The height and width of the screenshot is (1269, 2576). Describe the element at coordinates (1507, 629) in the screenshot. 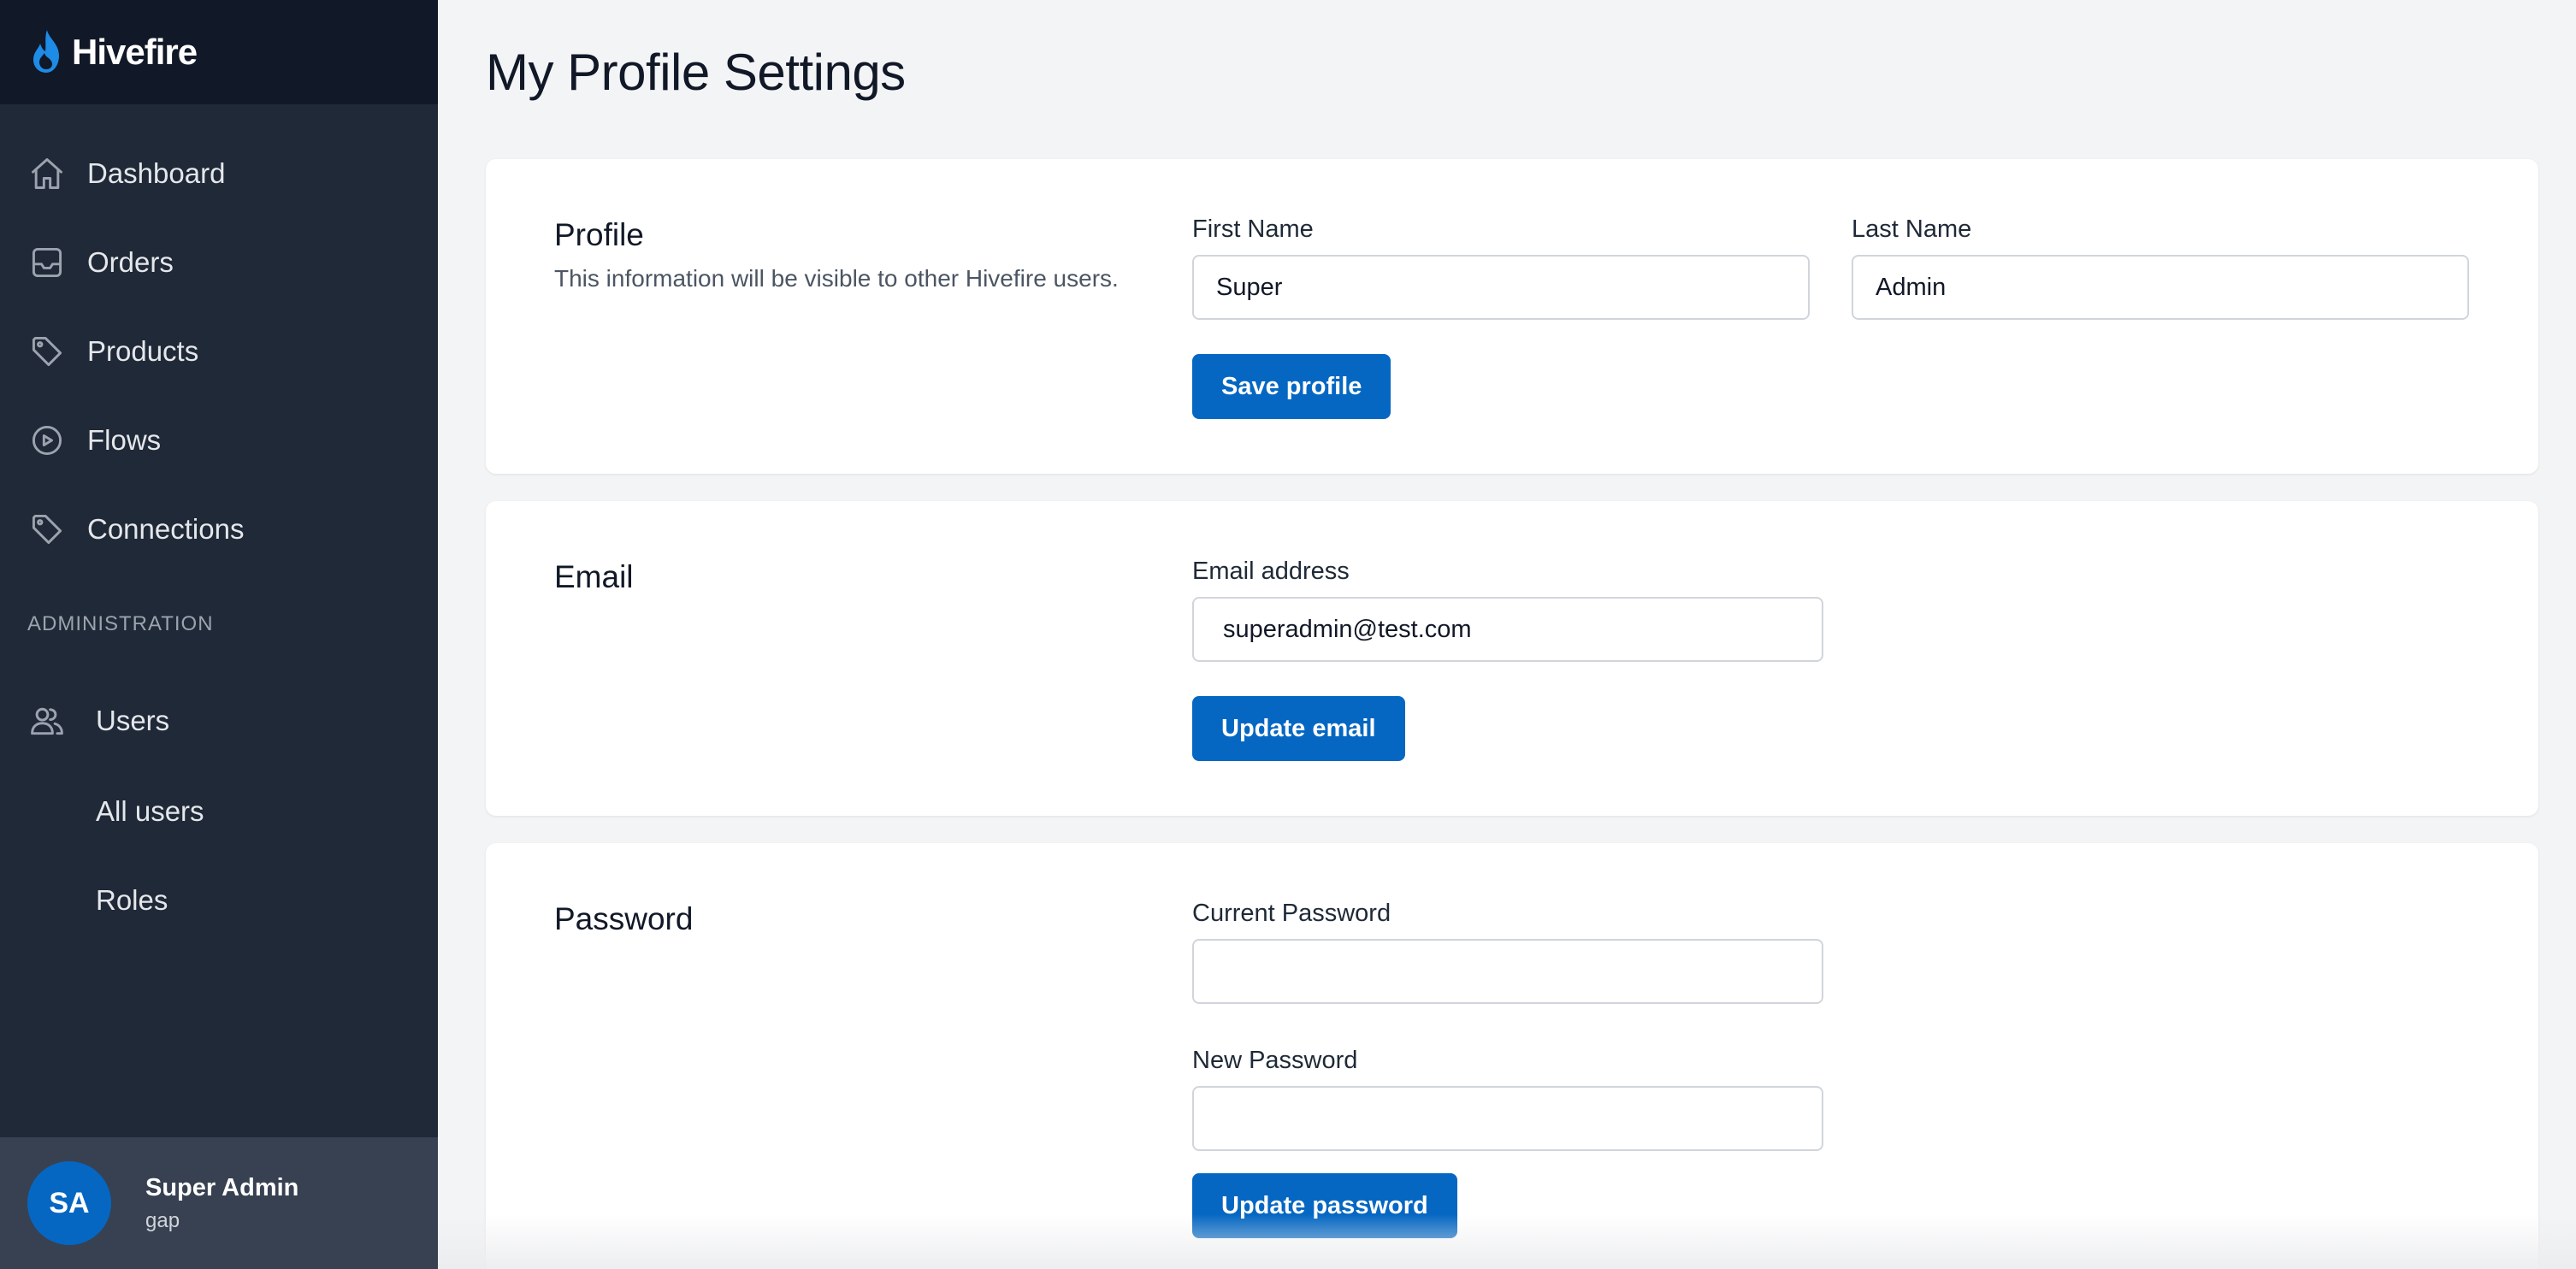

I see `email-field` at that location.